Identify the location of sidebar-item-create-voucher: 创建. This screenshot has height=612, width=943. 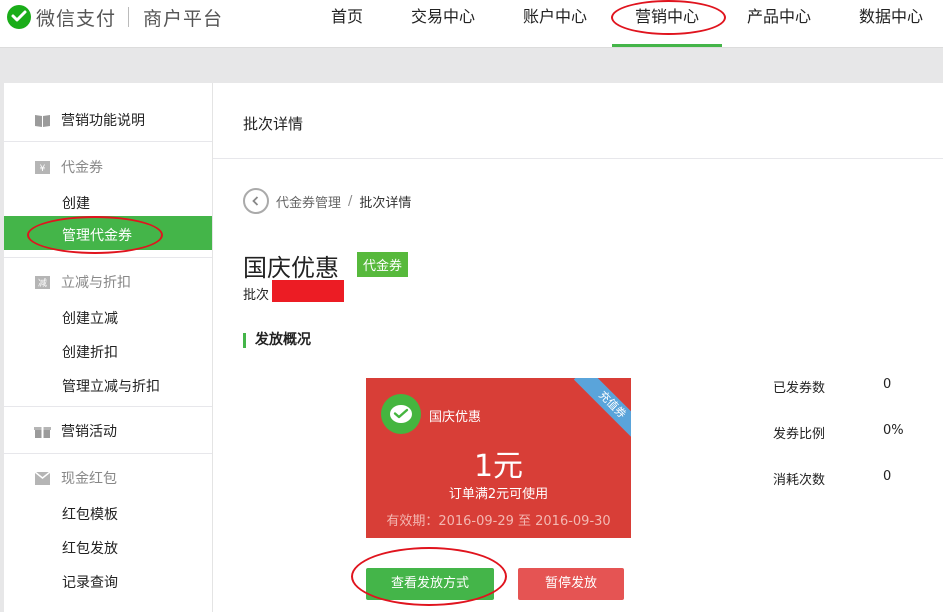
(76, 203).